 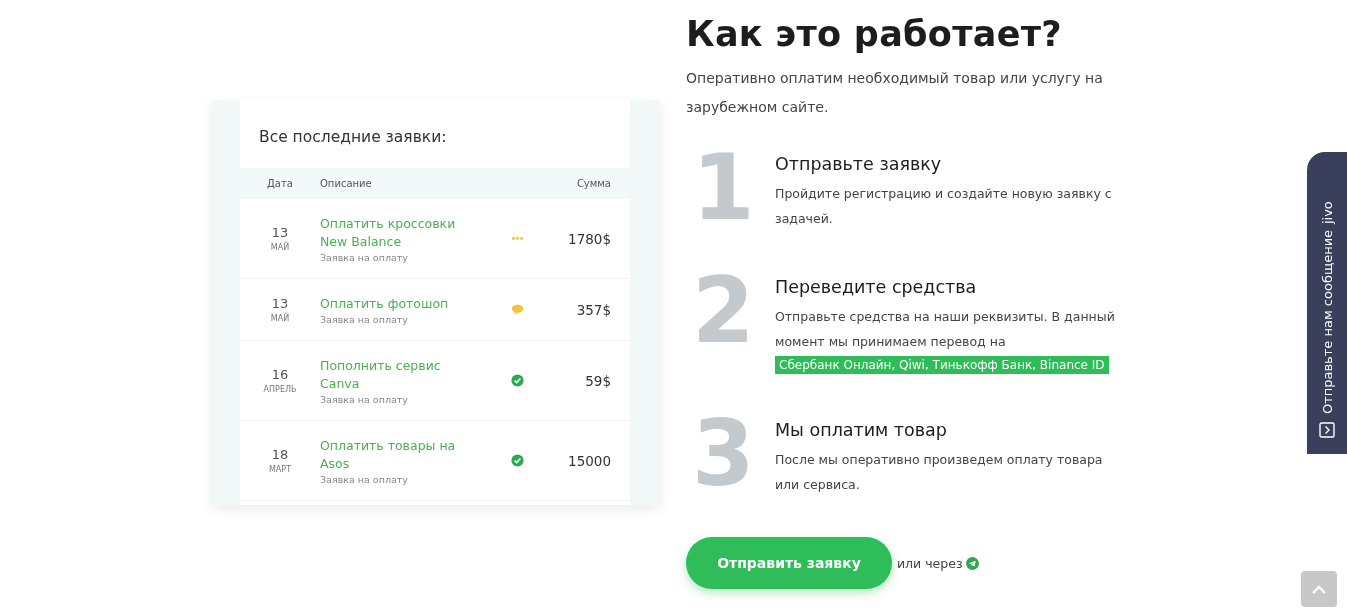 What do you see at coordinates (972, 563) in the screenshot?
I see `paper-plane-icon` at bounding box center [972, 563].